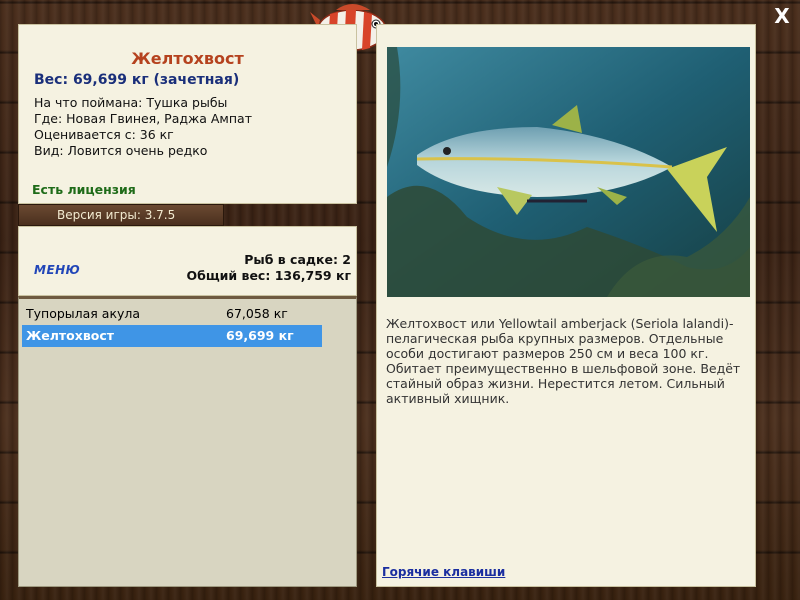  I want to click on location-info: Где: Новая Гвинея, Раджа Ампат, so click(143, 118).